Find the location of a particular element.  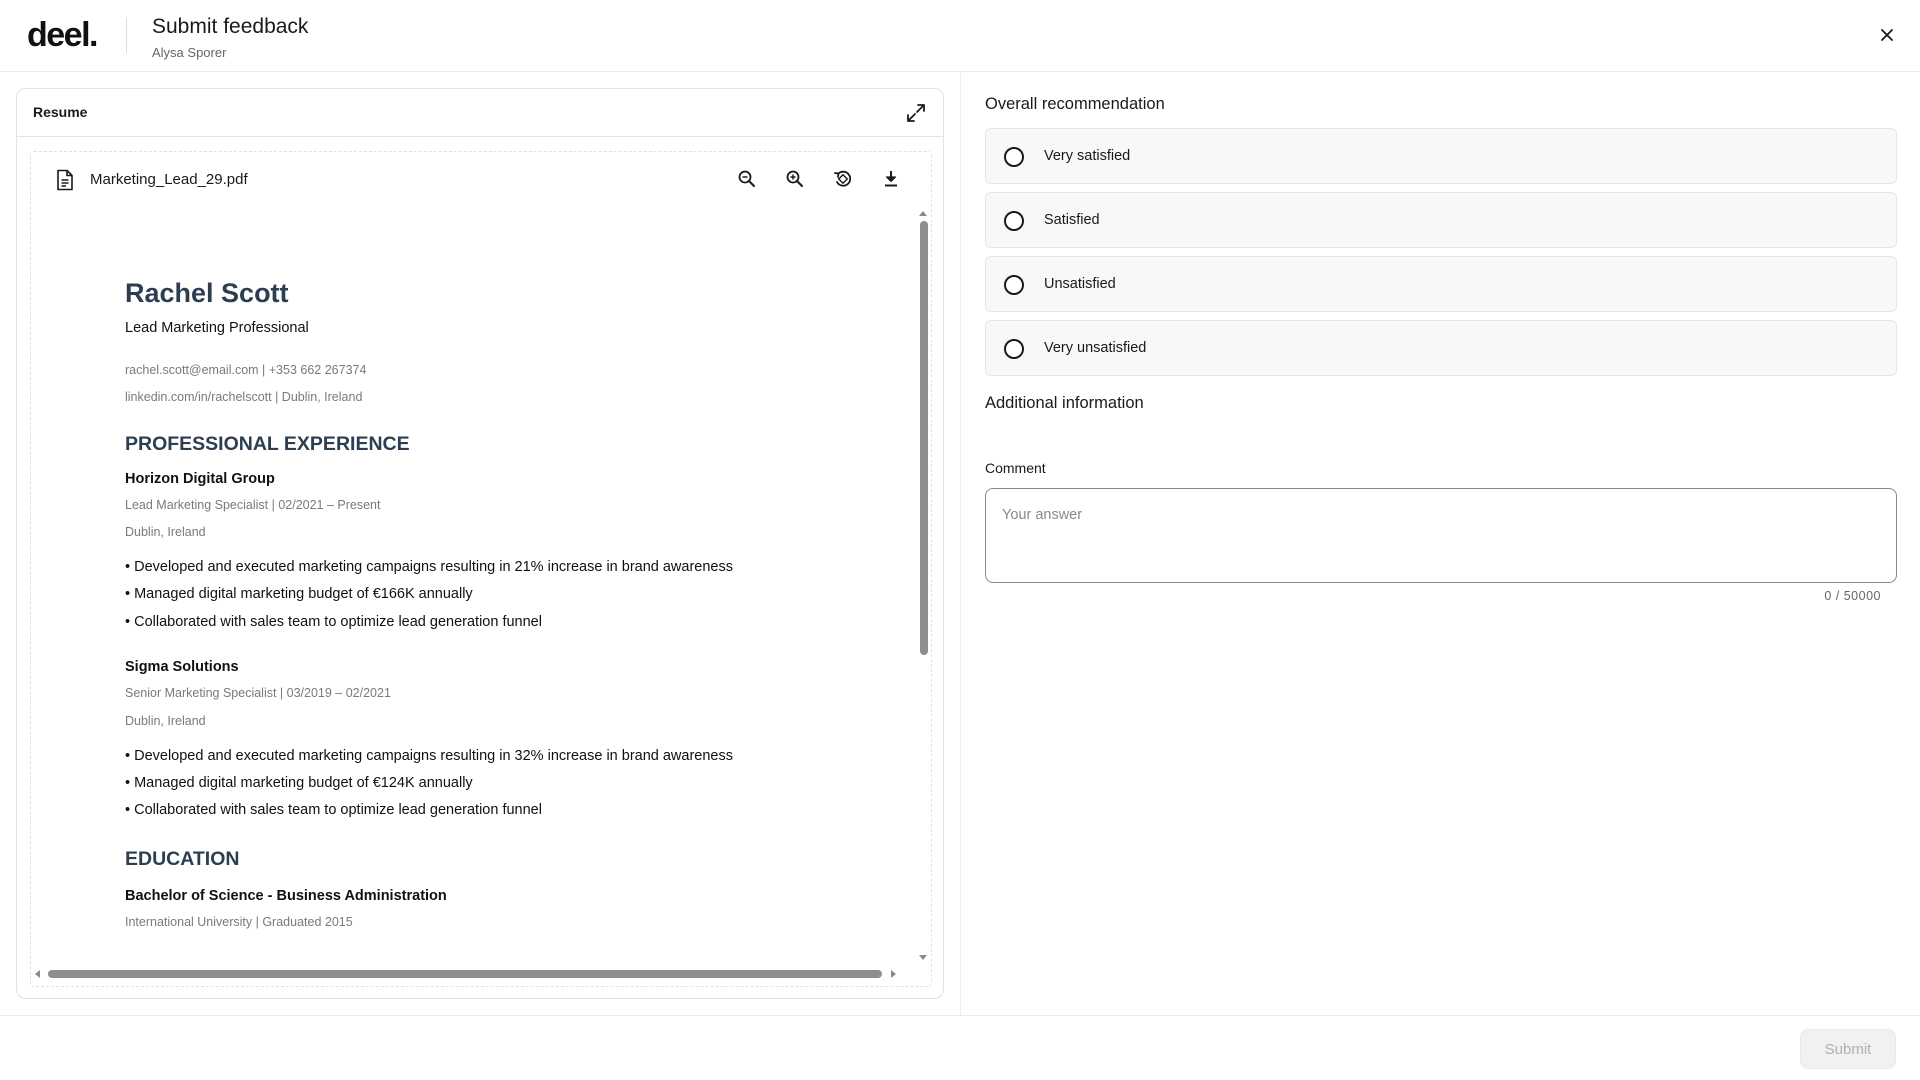

radio-option-very-unsatisfied: Very unsatisfied is located at coordinates (1441, 348).